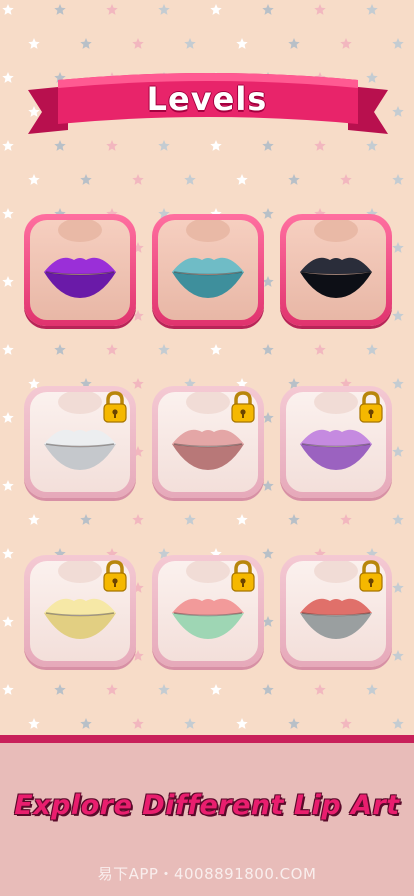  I want to click on tagline: Explore Different Lip Art, so click(207, 805).